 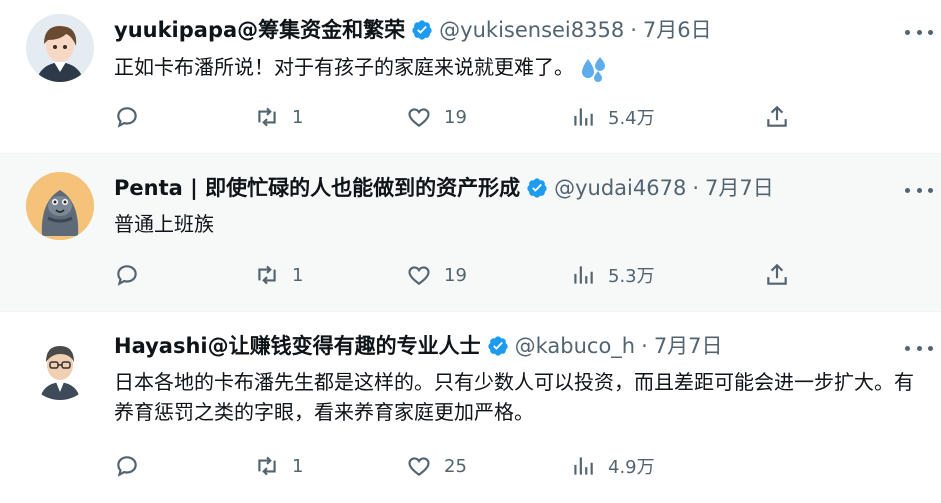 What do you see at coordinates (631, 118) in the screenshot?
I see `view-count: 5.4万` at bounding box center [631, 118].